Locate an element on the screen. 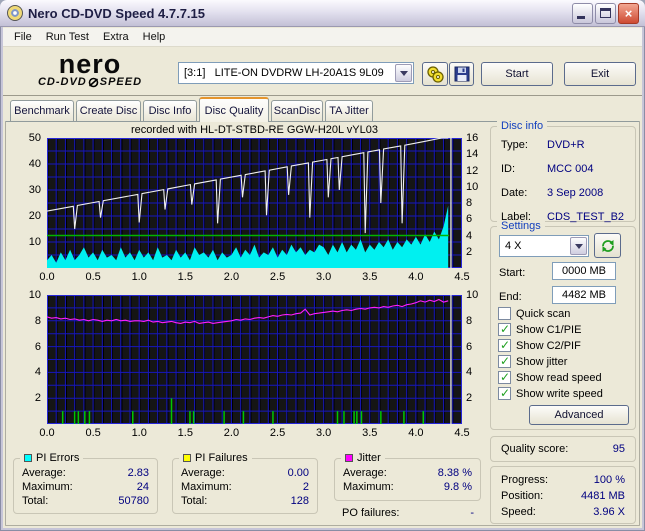  scan-speed-value: 4 X is located at coordinates (513, 246).